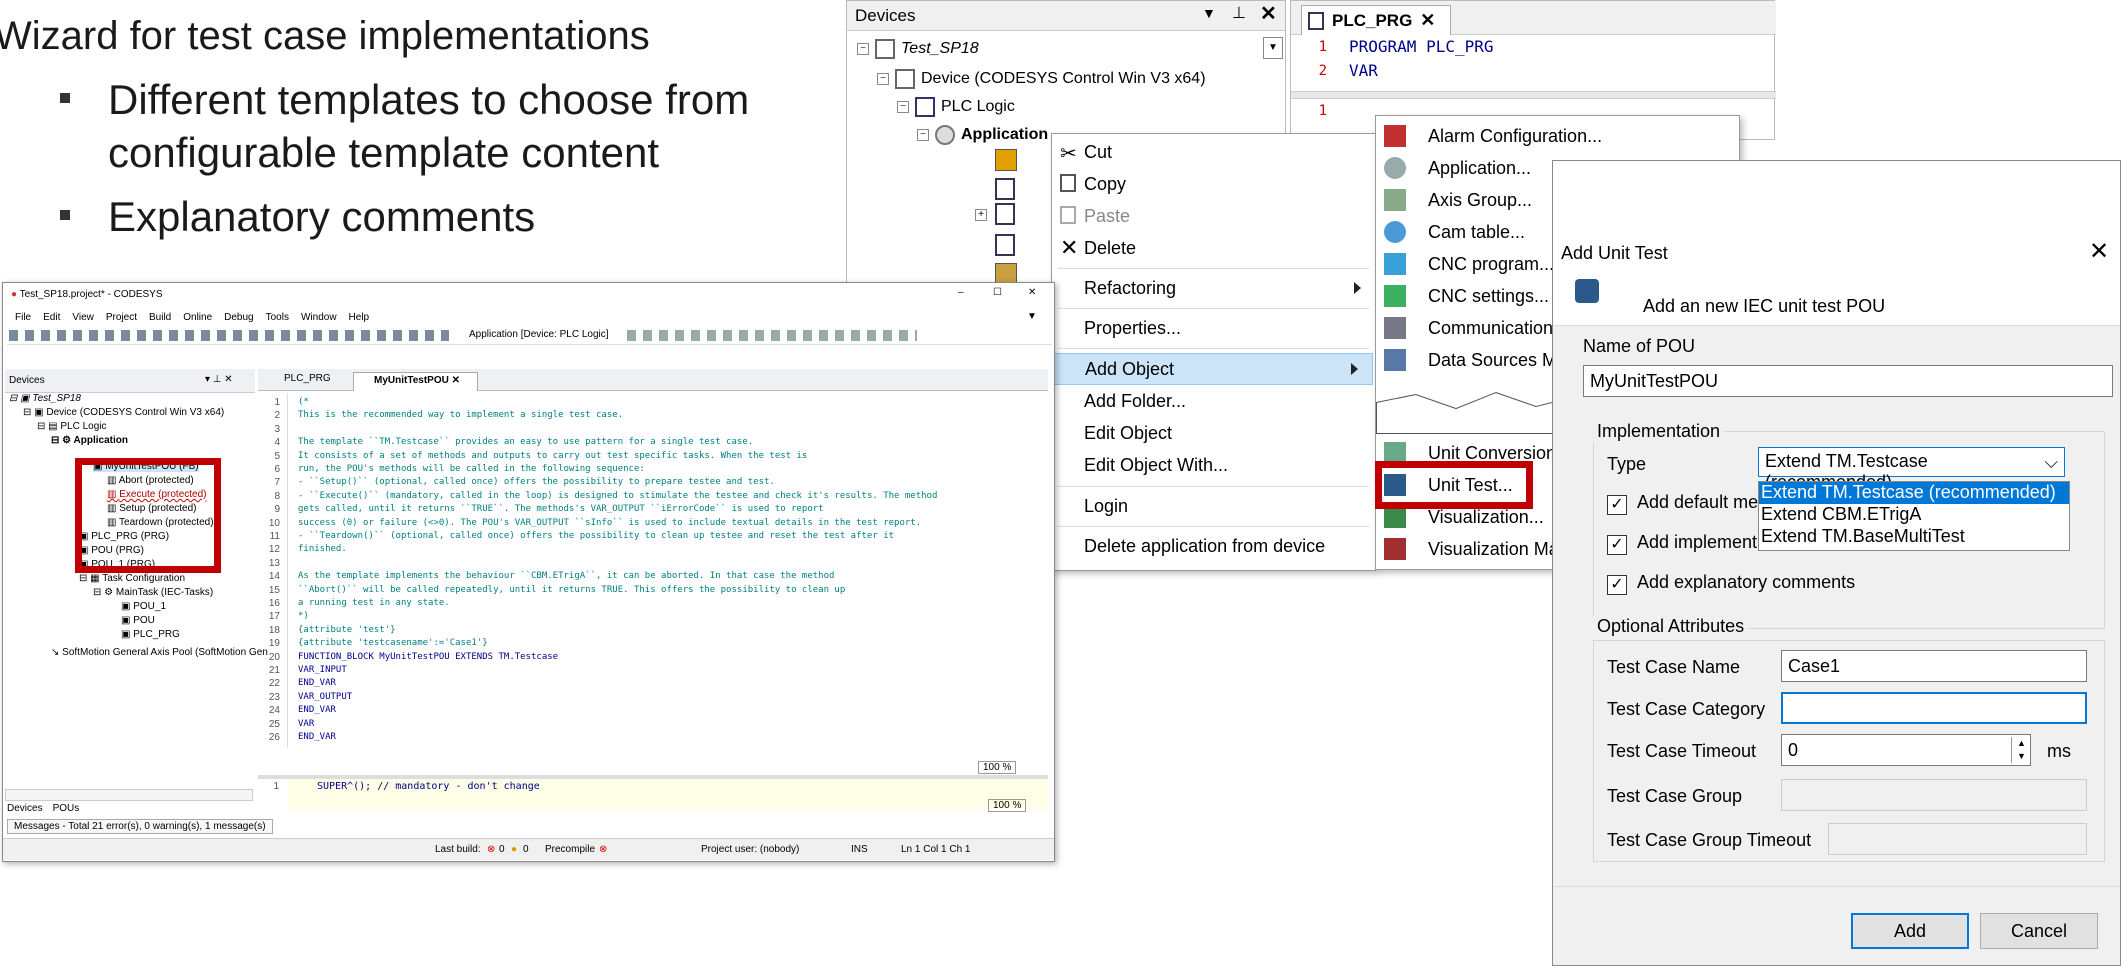  What do you see at coordinates (303, 616) in the screenshot?
I see `code-line: *)` at bounding box center [303, 616].